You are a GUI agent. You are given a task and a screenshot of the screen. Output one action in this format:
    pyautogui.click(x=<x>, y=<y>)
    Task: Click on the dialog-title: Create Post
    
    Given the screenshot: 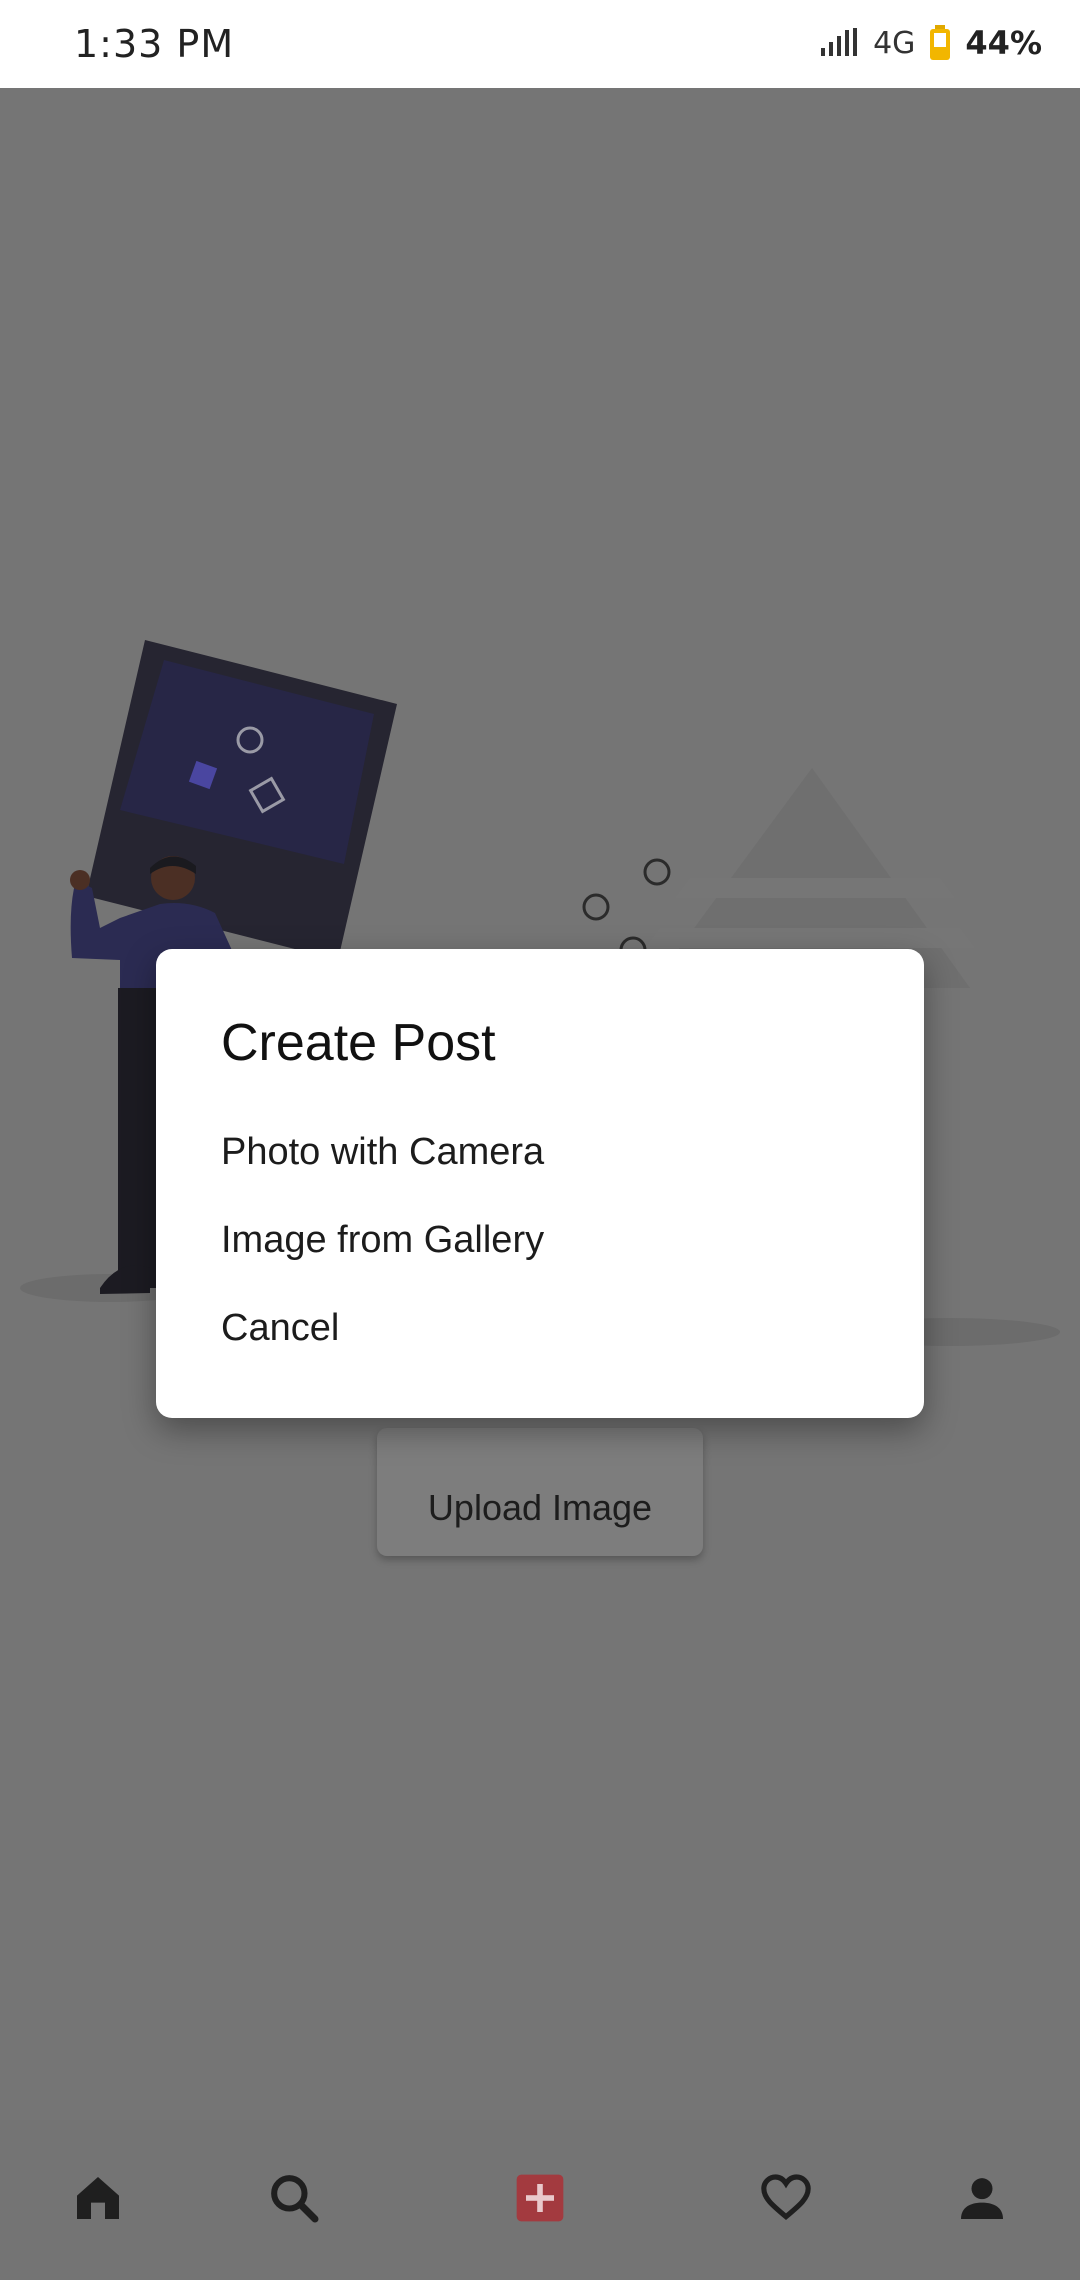 What is the action you would take?
    pyautogui.click(x=358, y=1043)
    